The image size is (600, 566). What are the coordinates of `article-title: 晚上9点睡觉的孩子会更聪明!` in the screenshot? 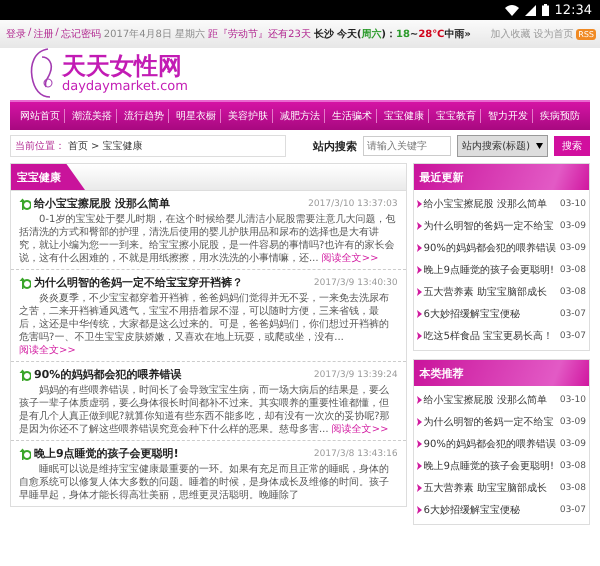 It's located at (106, 453).